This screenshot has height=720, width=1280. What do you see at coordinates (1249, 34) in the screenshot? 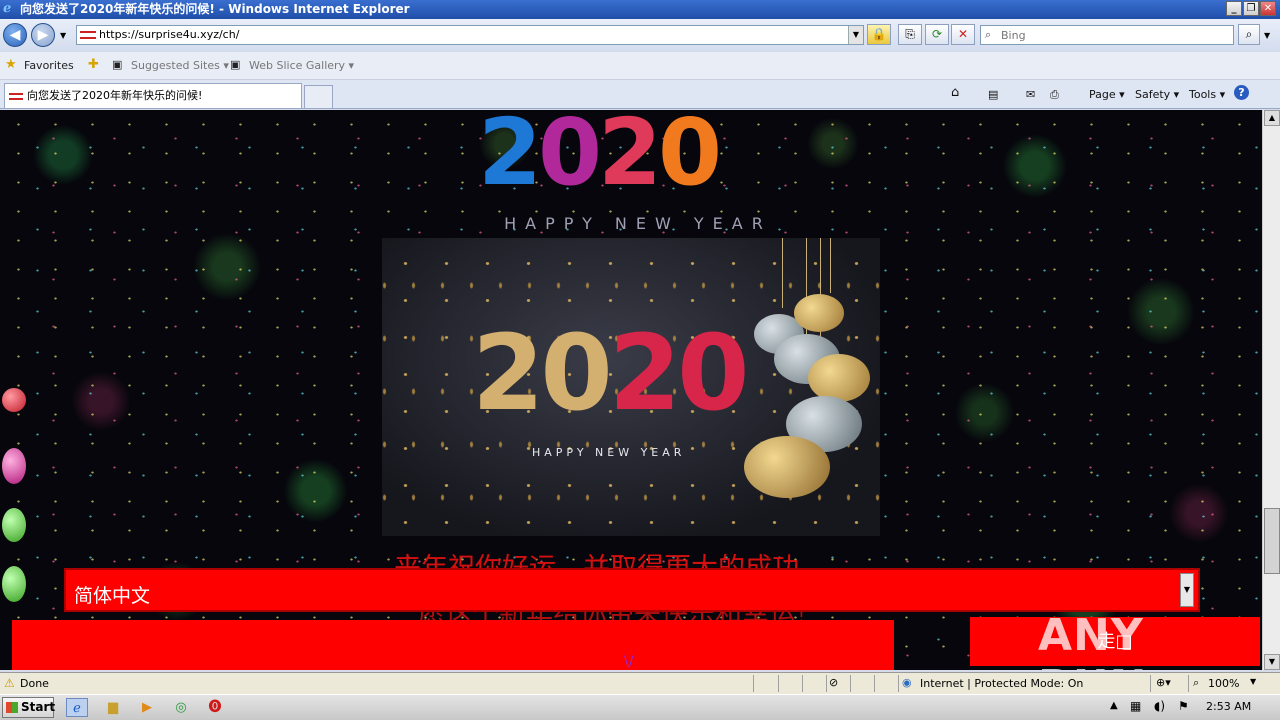
I see `search-button: ⌕` at bounding box center [1249, 34].